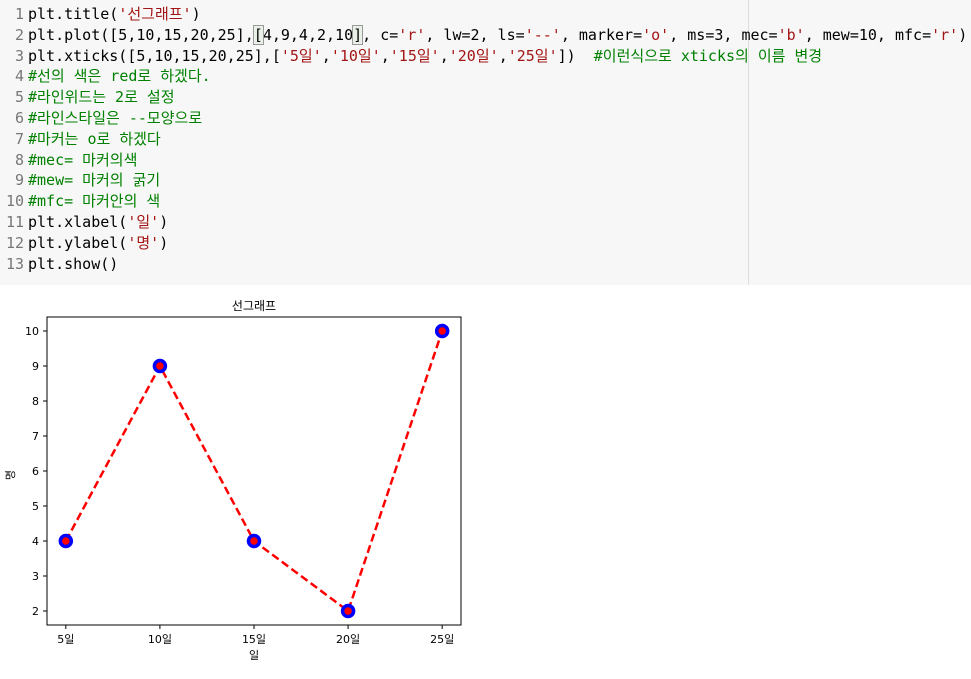  Describe the element at coordinates (19, 76) in the screenshot. I see `line-number: 4` at that location.